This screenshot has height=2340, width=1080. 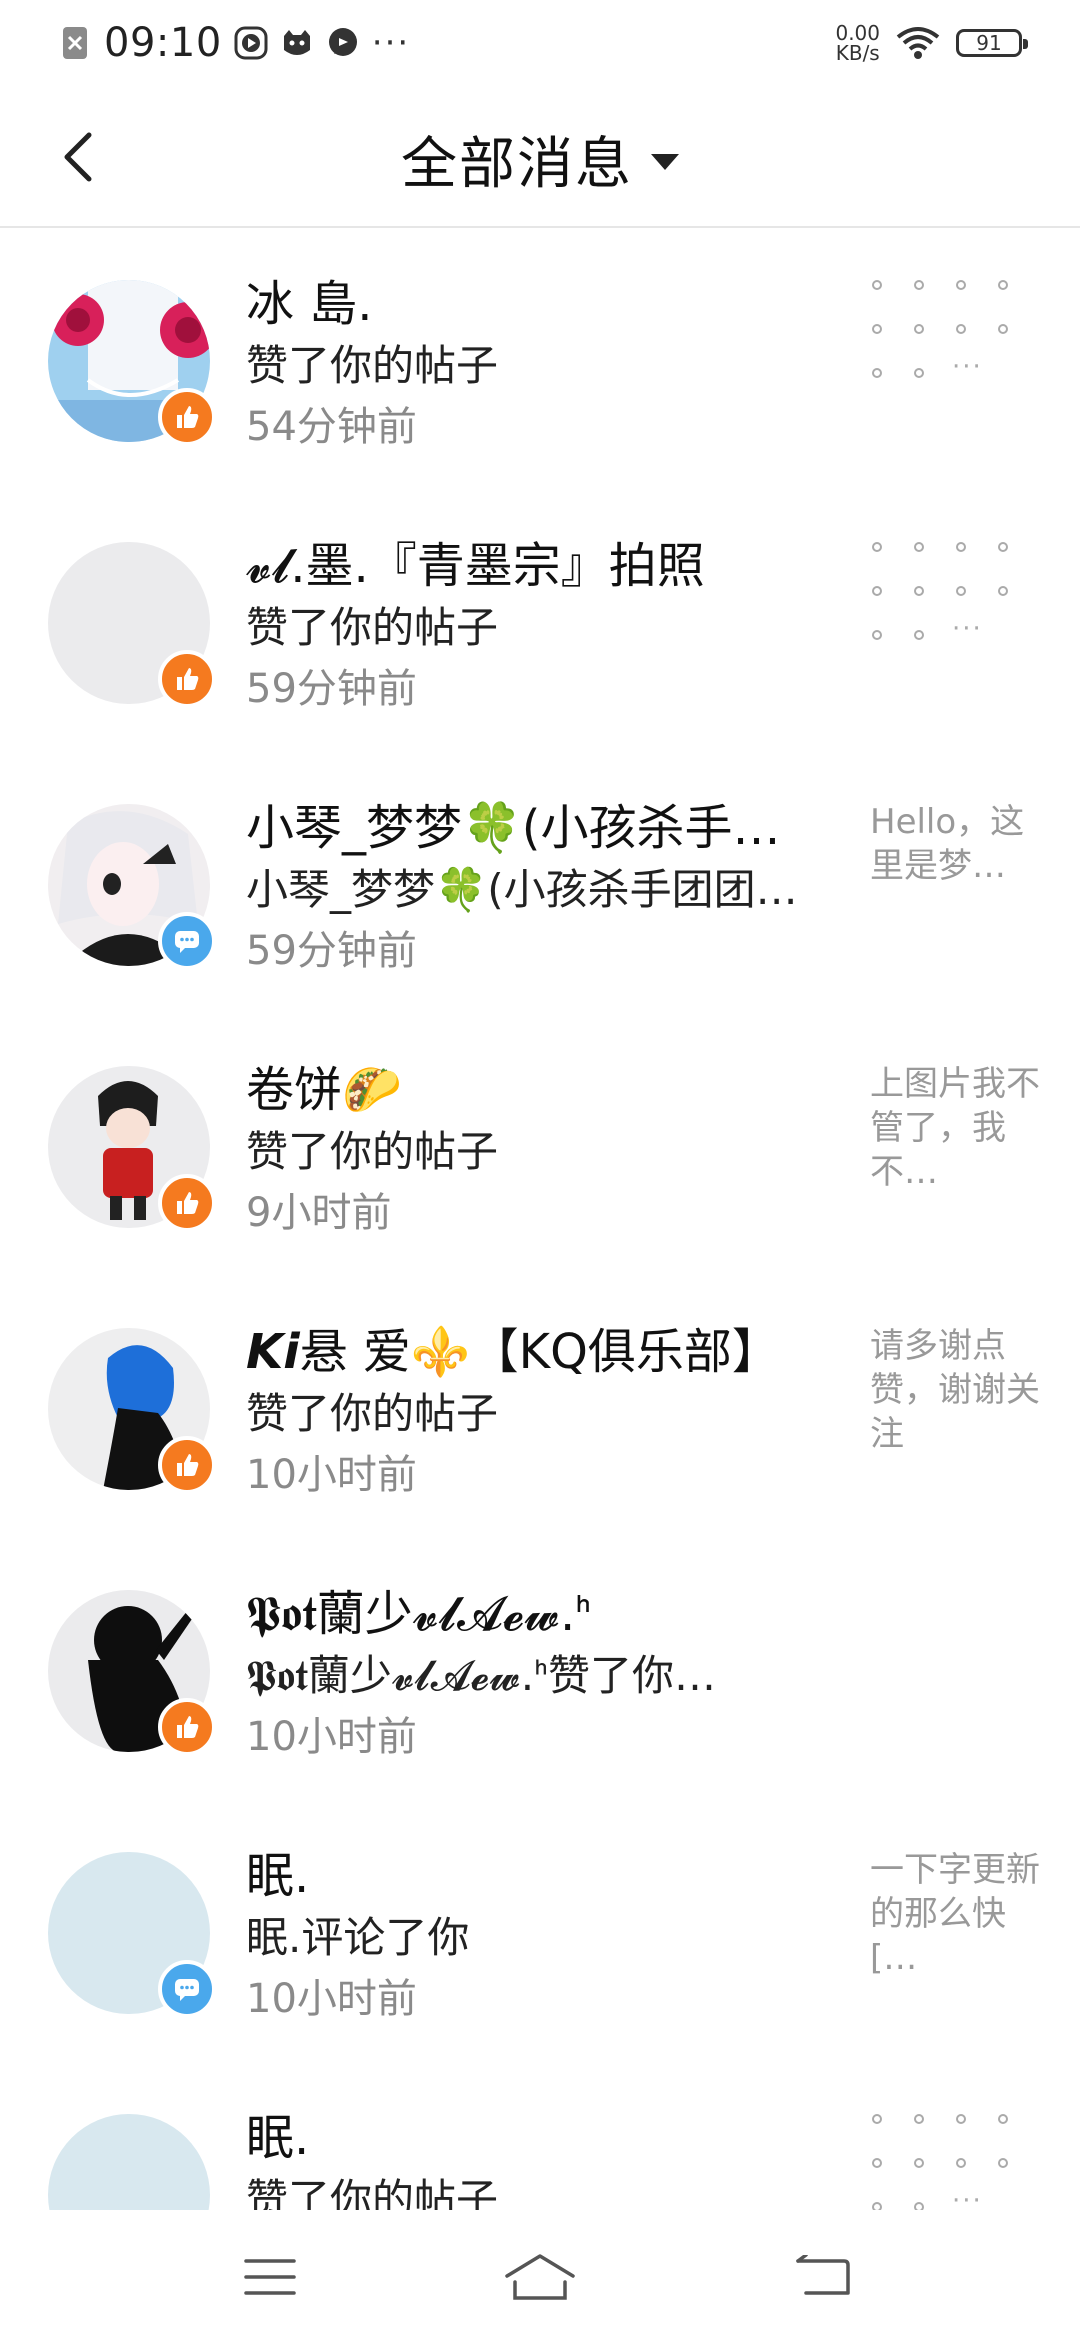 I want to click on message-time: 54分钟前, so click(x=331, y=427).